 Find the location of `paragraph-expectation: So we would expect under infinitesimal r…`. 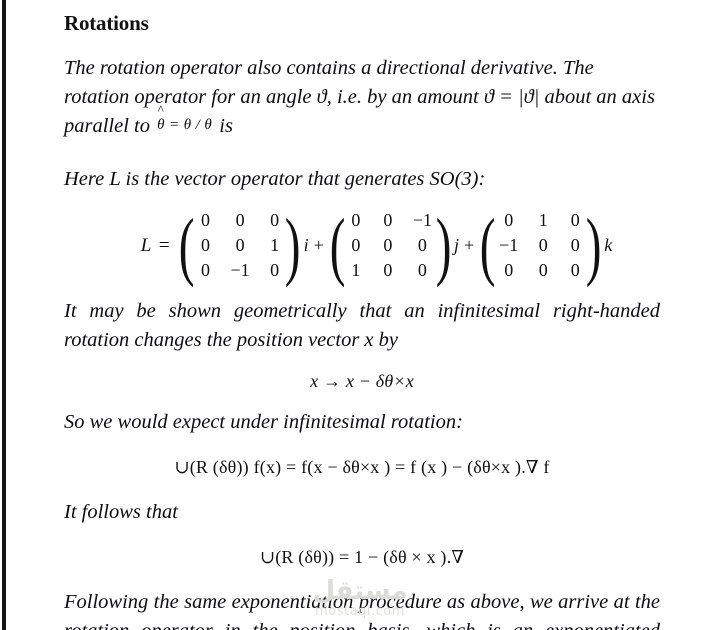

paragraph-expectation: So we would expect under infinitesimal r… is located at coordinates (263, 422).